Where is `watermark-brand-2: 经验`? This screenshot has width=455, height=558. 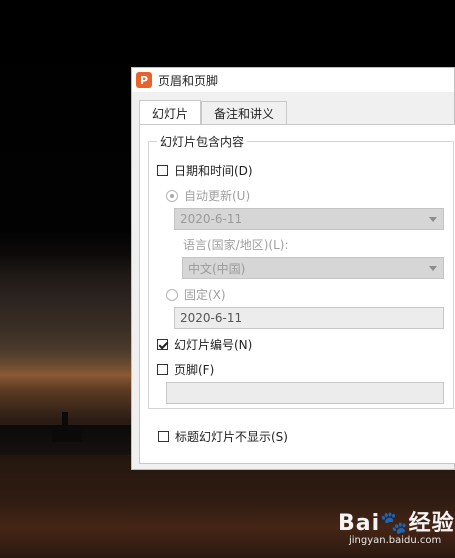
watermark-brand-2: 经验 is located at coordinates (431, 523).